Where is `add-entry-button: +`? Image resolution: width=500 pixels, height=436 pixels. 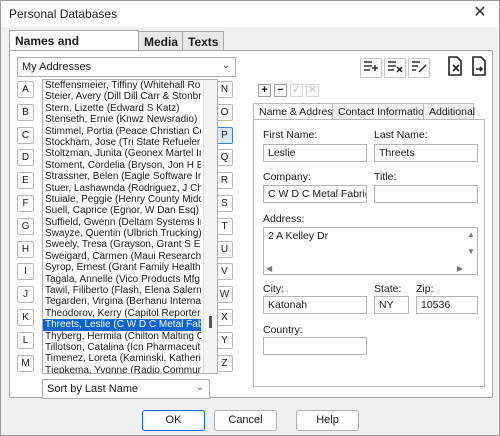 add-entry-button: + is located at coordinates (264, 90).